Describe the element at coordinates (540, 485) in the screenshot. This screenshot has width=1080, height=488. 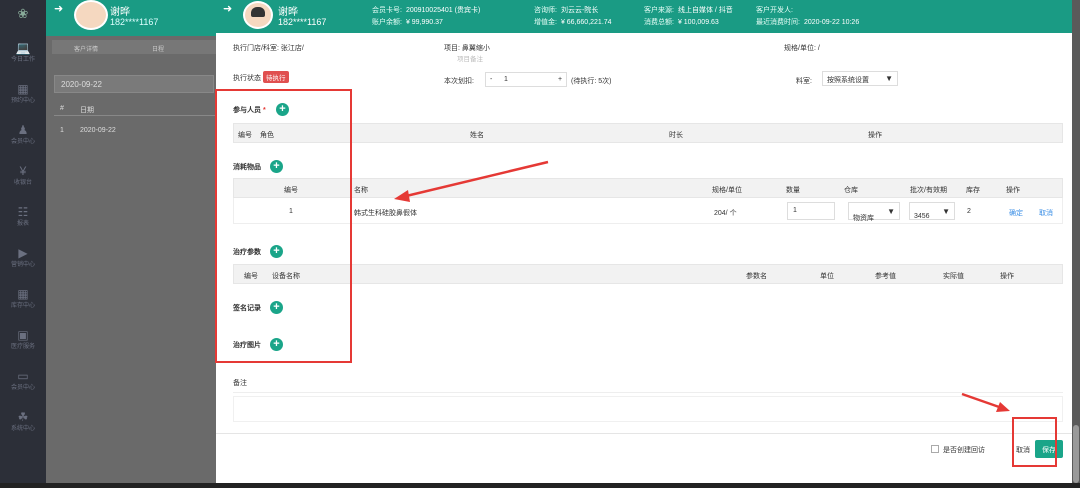
I see `bottom-strip` at that location.